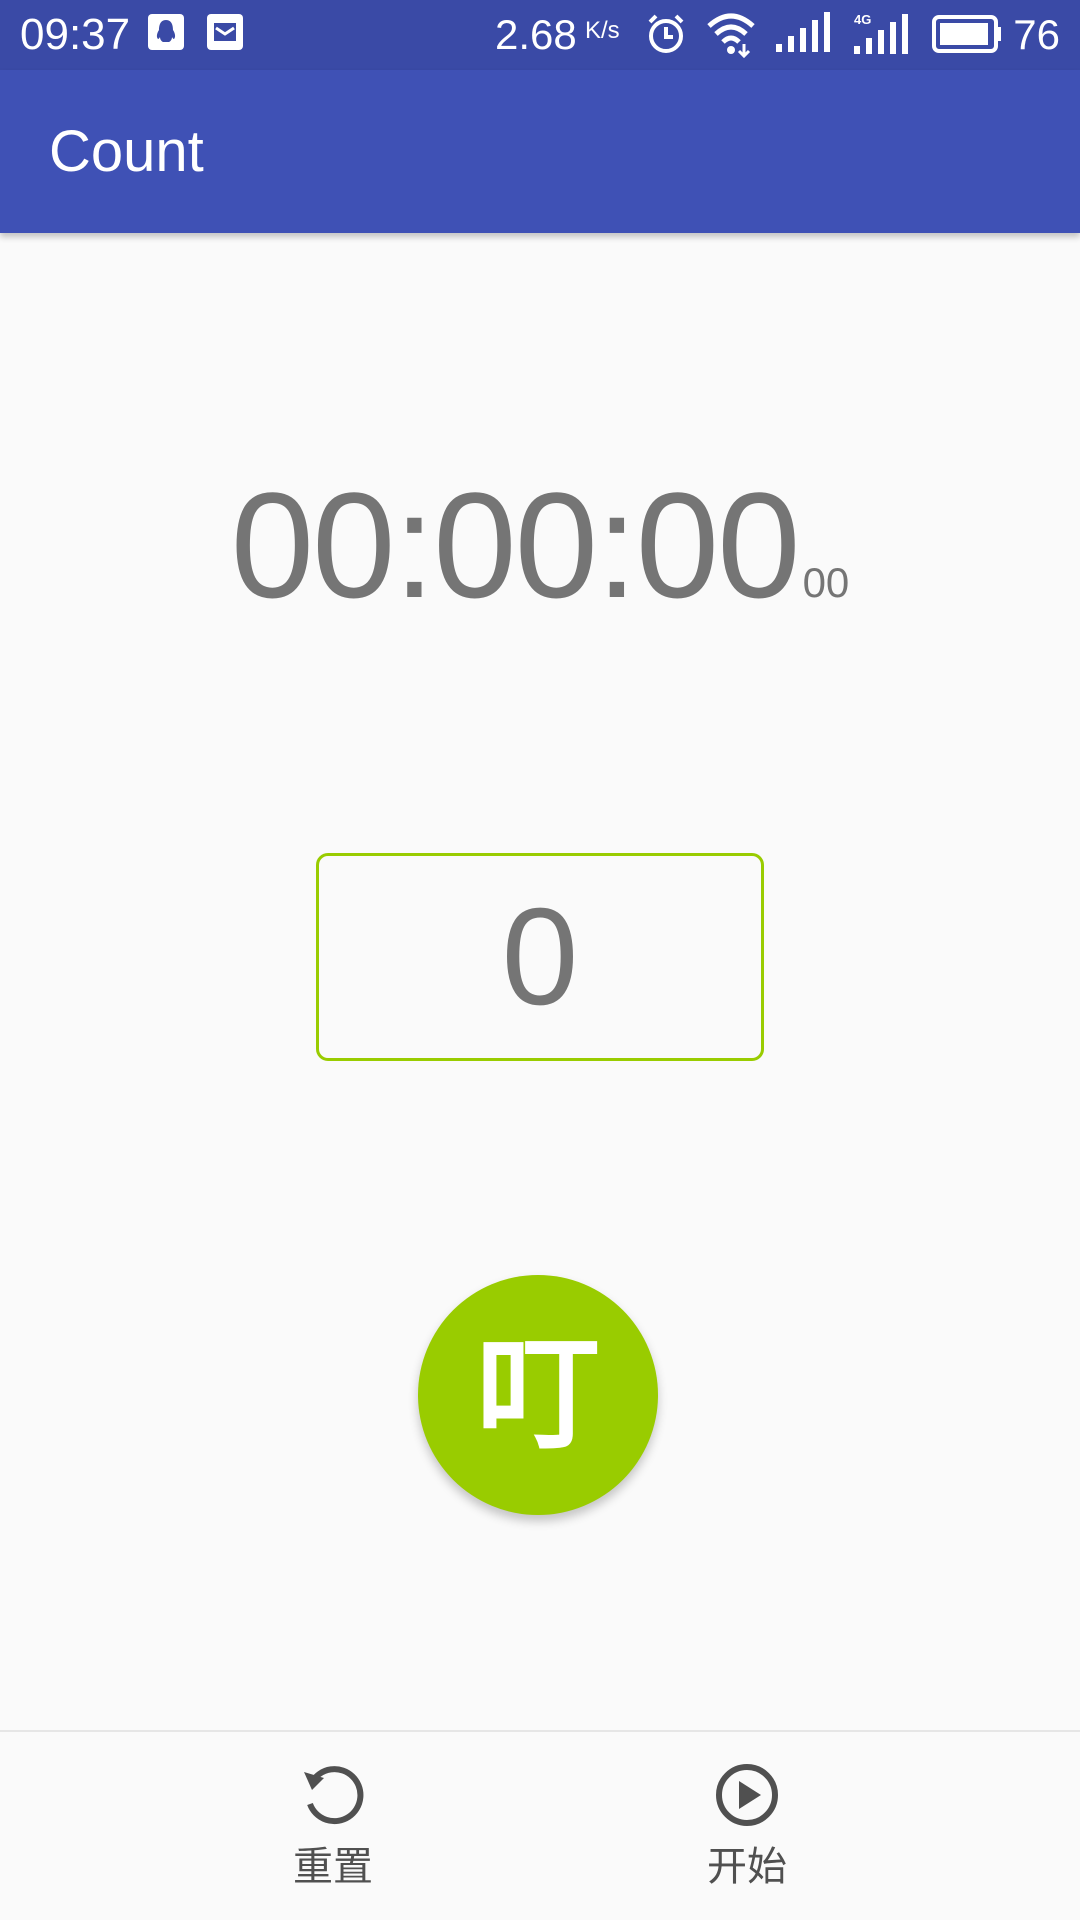 This screenshot has width=1080, height=1920. What do you see at coordinates (166, 32) in the screenshot?
I see `qq-icon` at bounding box center [166, 32].